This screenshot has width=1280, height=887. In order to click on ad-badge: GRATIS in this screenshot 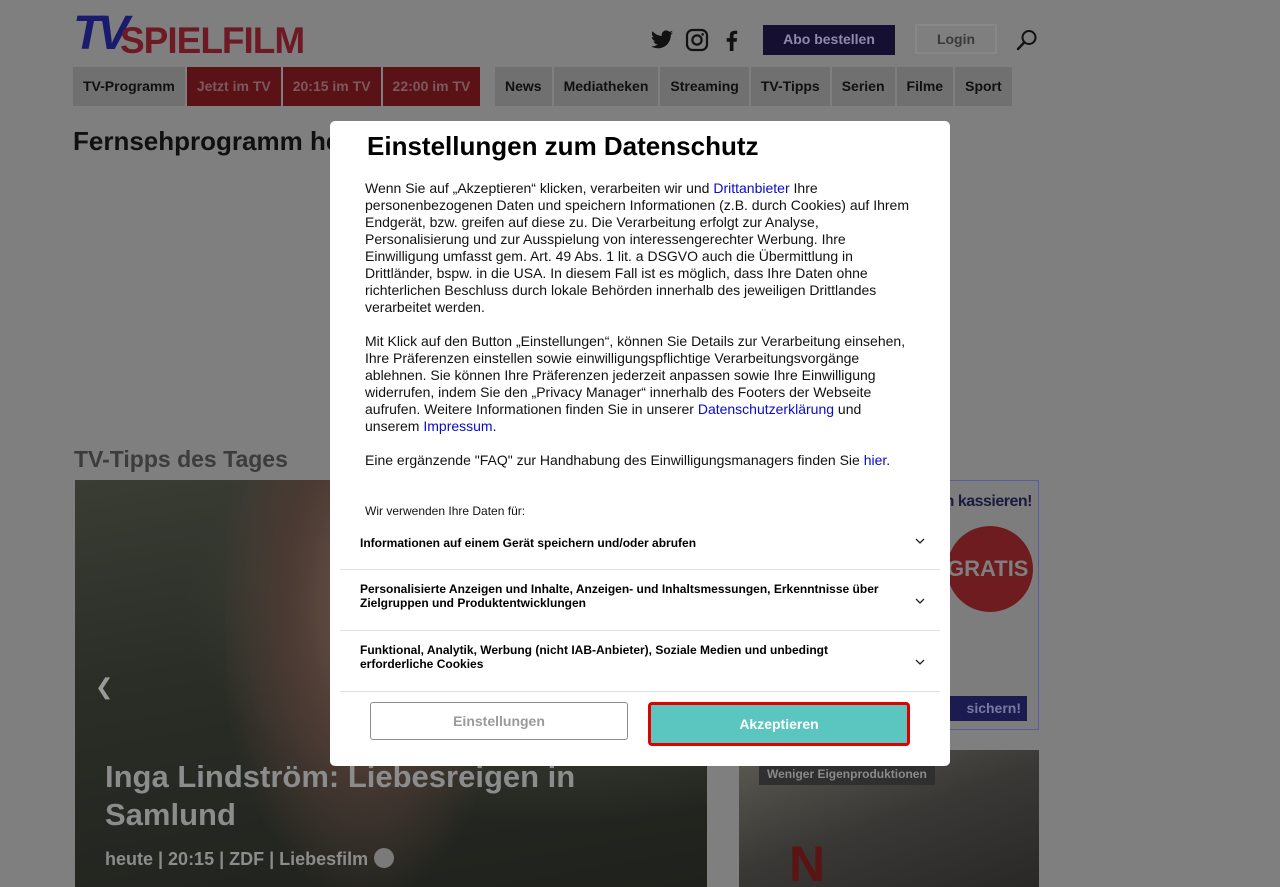, I will do `click(990, 569)`.